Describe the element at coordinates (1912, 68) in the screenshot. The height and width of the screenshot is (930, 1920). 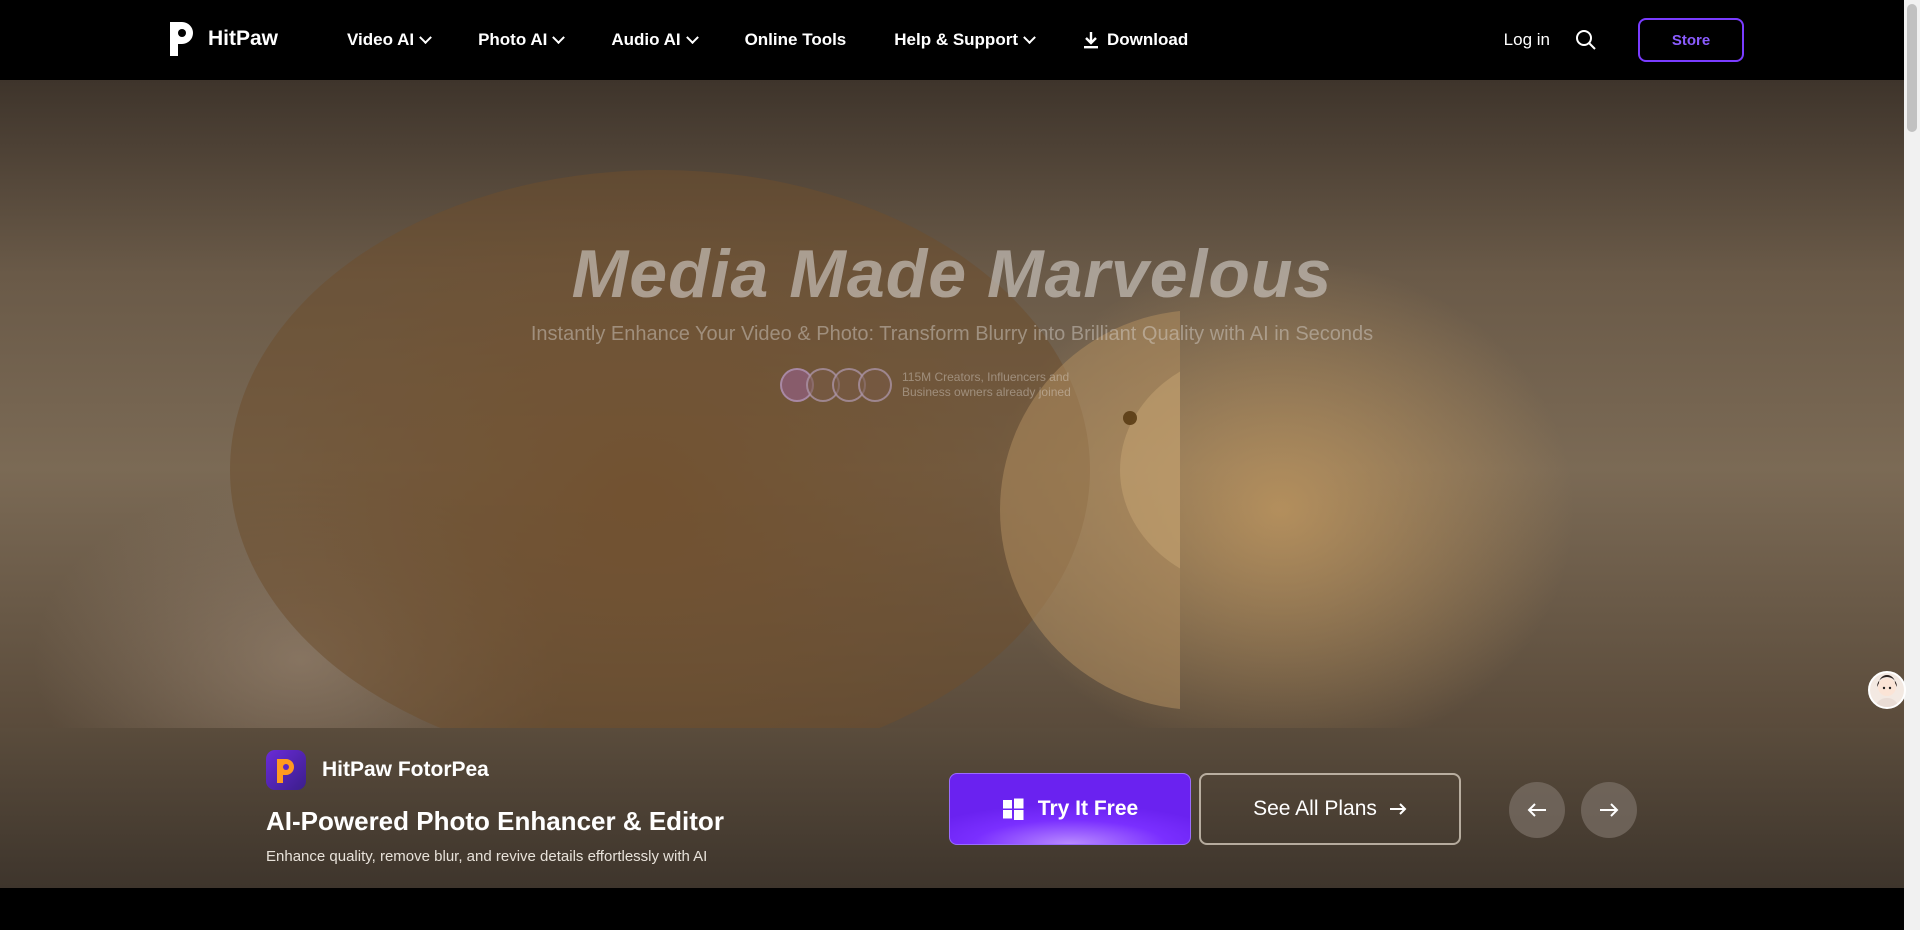
I see `scrollbar-thumb` at that location.